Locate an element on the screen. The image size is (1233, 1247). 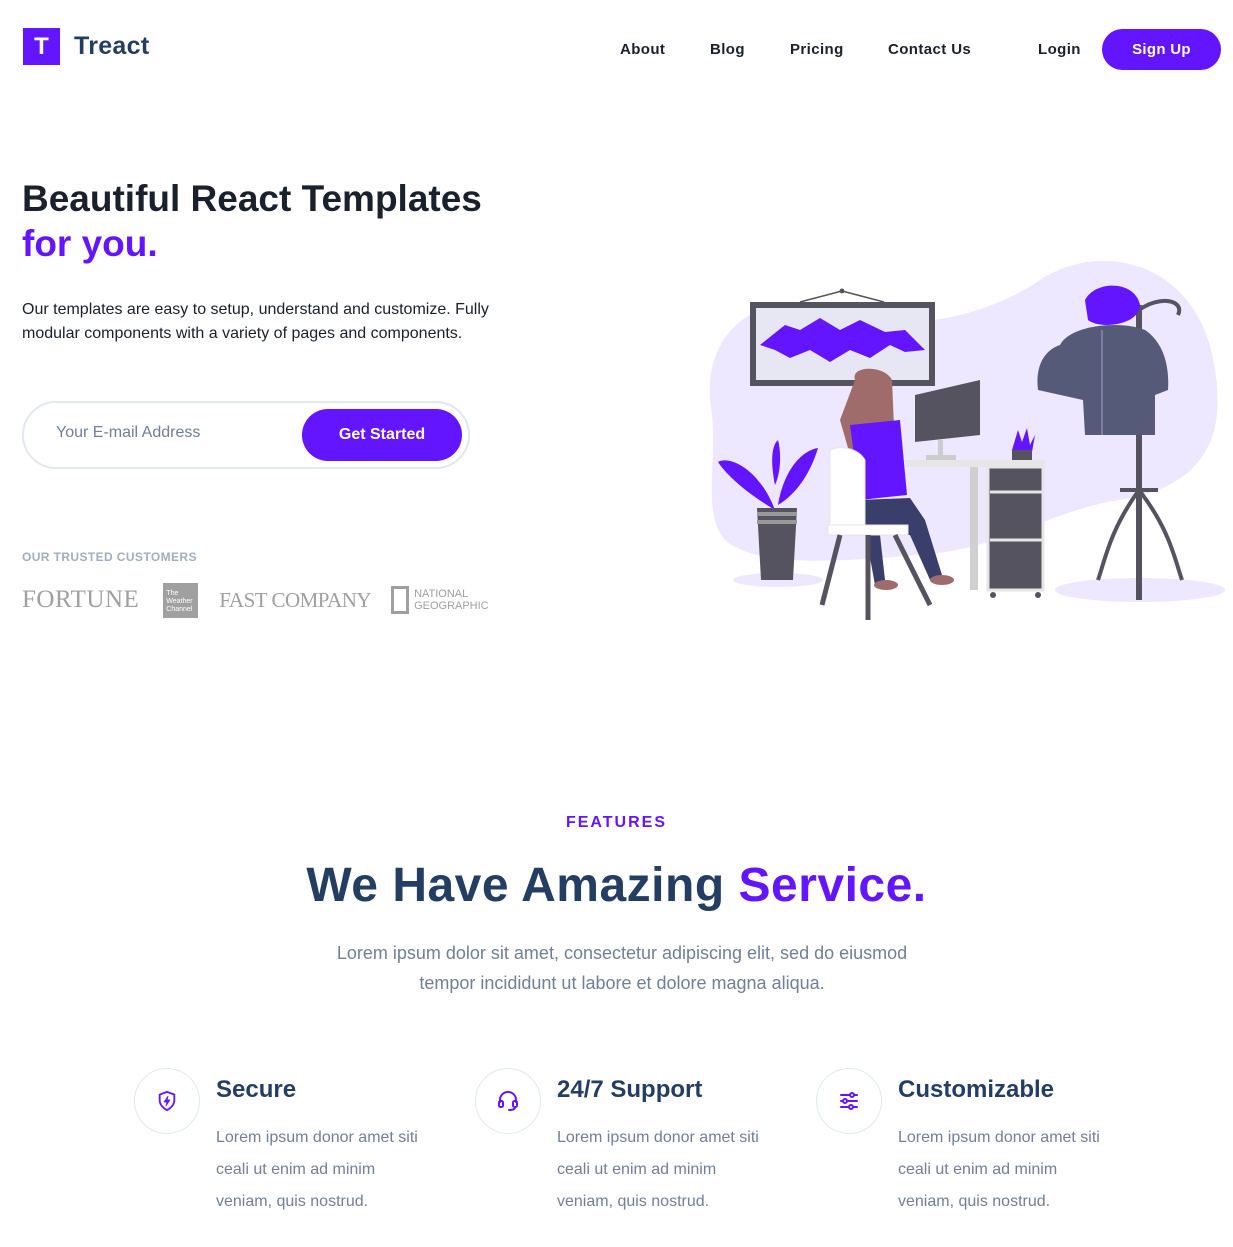
desk-chair is located at coordinates (847, 491).